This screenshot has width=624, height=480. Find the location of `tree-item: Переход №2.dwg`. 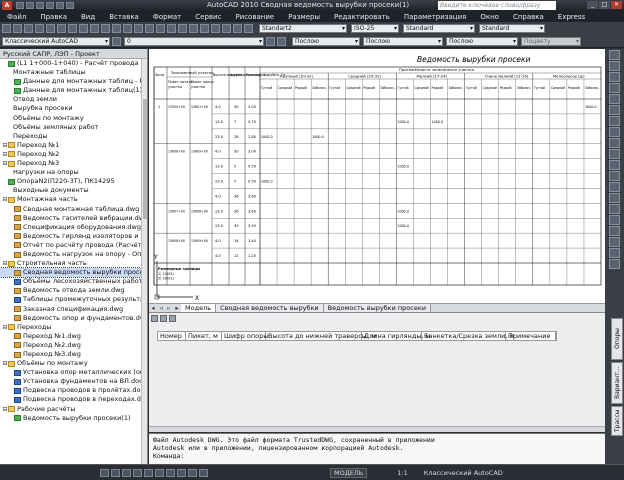

tree-item: Переход №2.dwg is located at coordinates (73, 345).